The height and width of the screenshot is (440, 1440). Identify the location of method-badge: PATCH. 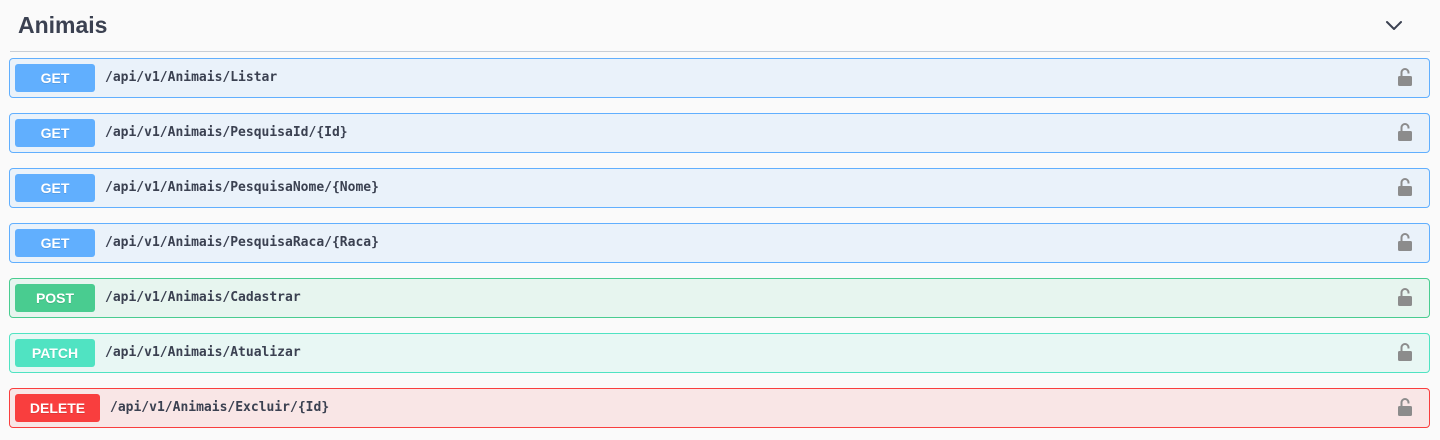
(55, 353).